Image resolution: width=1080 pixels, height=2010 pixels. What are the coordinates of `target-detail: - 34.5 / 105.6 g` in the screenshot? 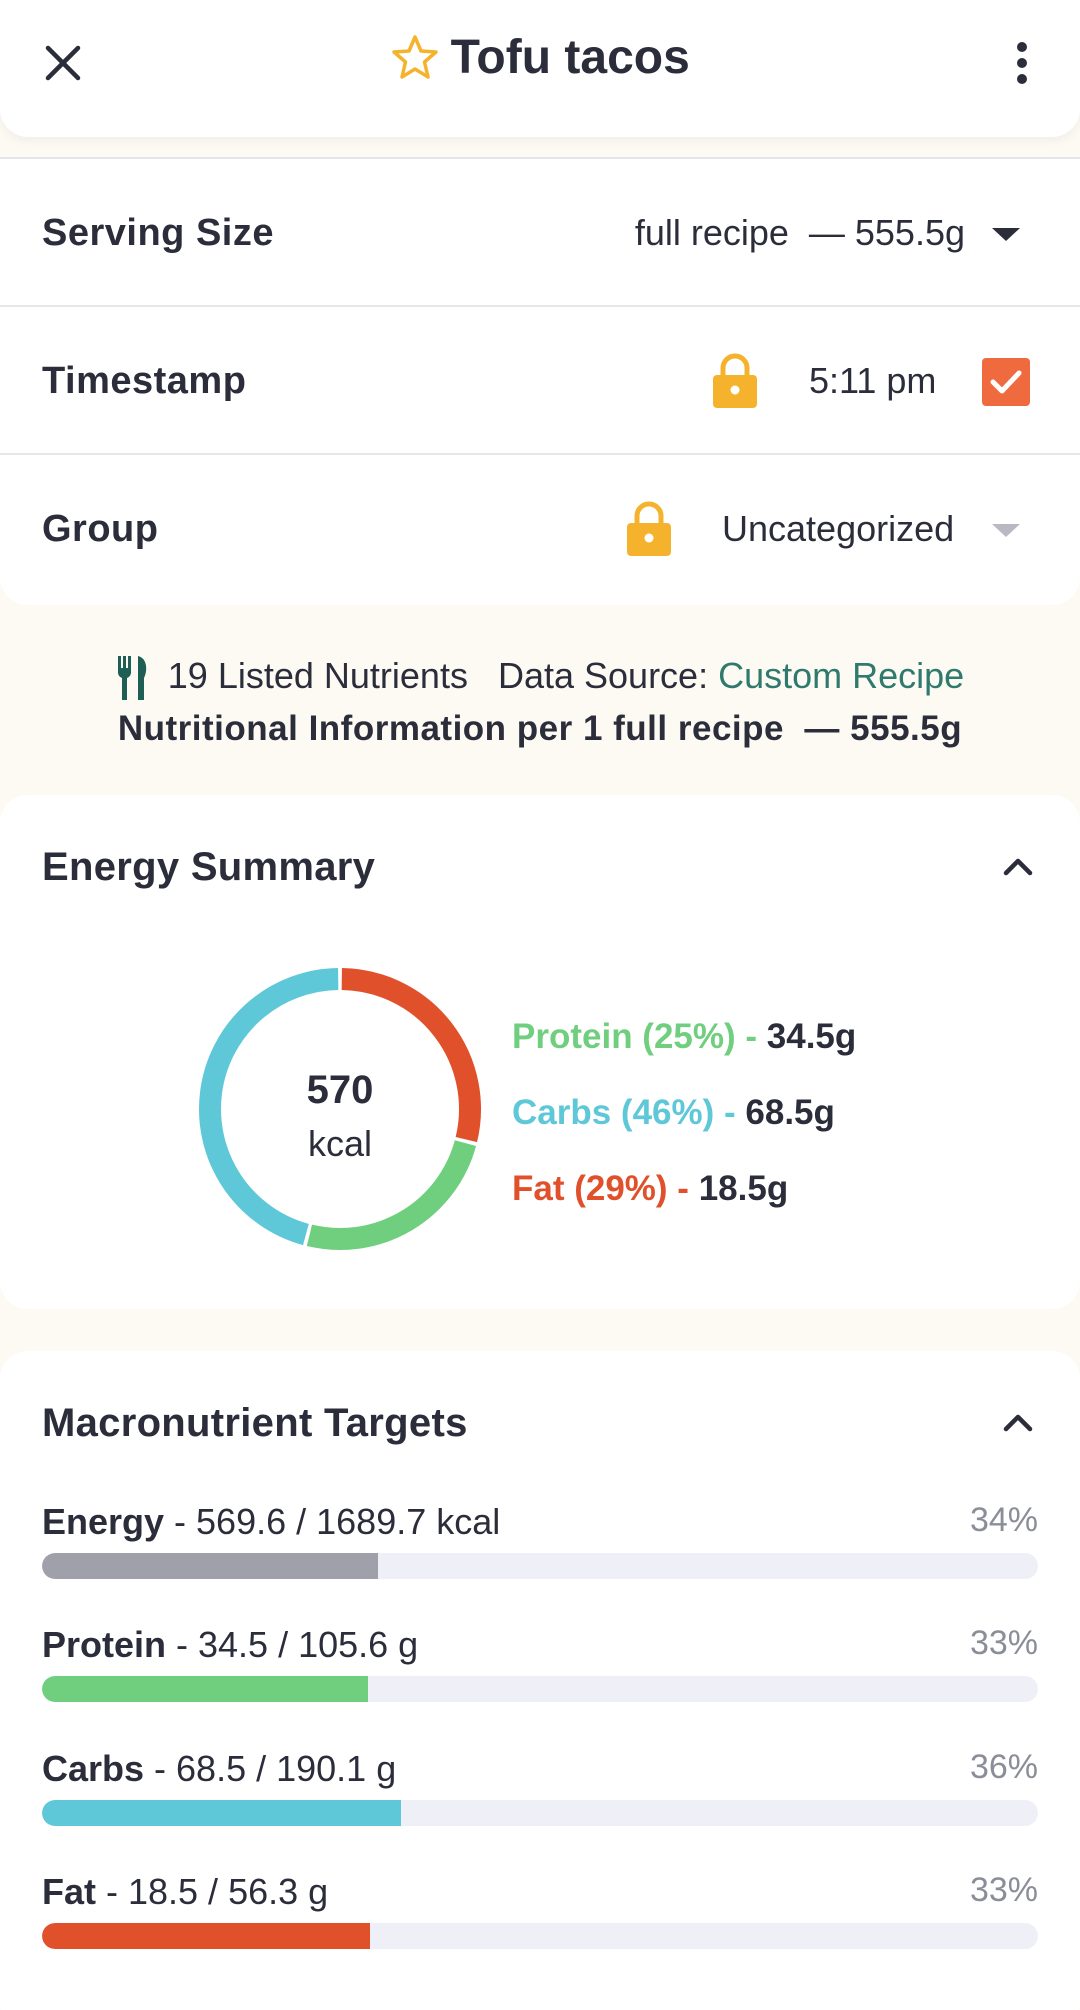 It's located at (292, 1644).